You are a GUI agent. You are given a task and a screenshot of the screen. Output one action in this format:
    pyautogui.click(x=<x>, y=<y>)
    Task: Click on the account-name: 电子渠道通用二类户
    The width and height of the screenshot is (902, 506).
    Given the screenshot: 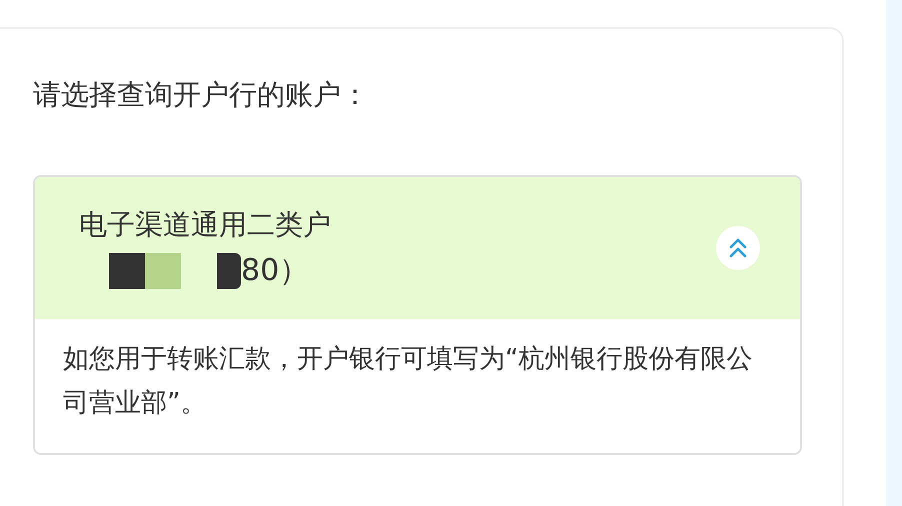 What is the action you would take?
    pyautogui.click(x=205, y=225)
    